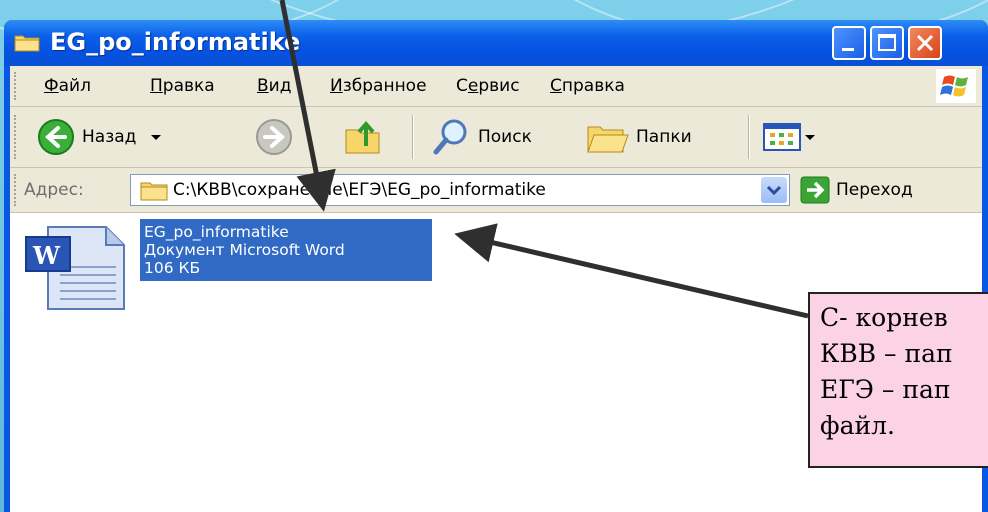  What do you see at coordinates (172, 268) in the screenshot?
I see `file-size: 106 КБ` at bounding box center [172, 268].